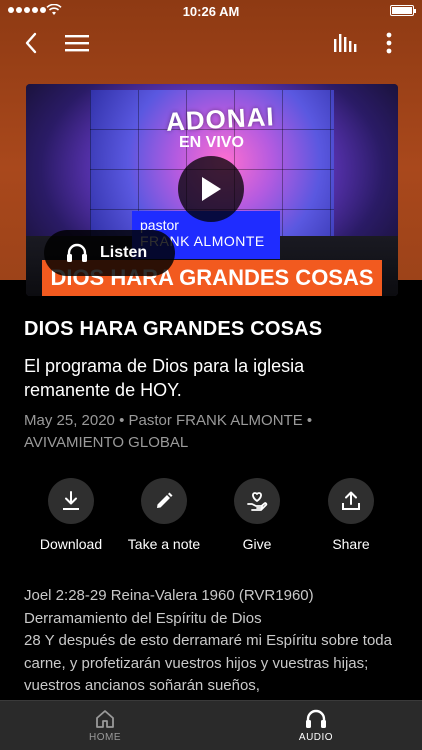 The image size is (422, 750). What do you see at coordinates (211, 142) in the screenshot?
I see `thumbnail-envivo-text: EN VIVO` at bounding box center [211, 142].